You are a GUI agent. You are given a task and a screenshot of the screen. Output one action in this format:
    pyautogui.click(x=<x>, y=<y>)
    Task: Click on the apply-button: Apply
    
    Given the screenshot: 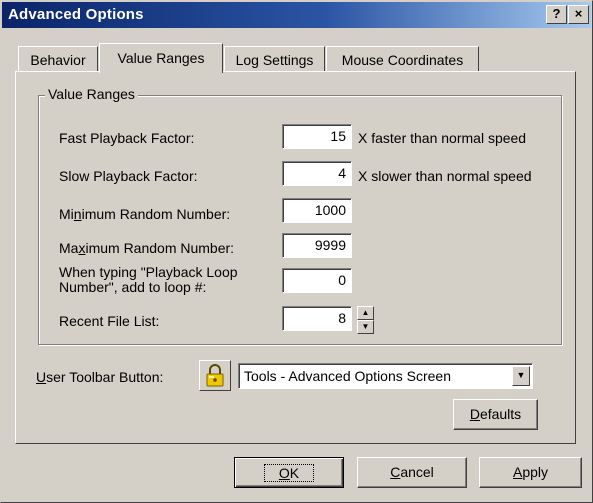 What is the action you would take?
    pyautogui.click(x=530, y=472)
    